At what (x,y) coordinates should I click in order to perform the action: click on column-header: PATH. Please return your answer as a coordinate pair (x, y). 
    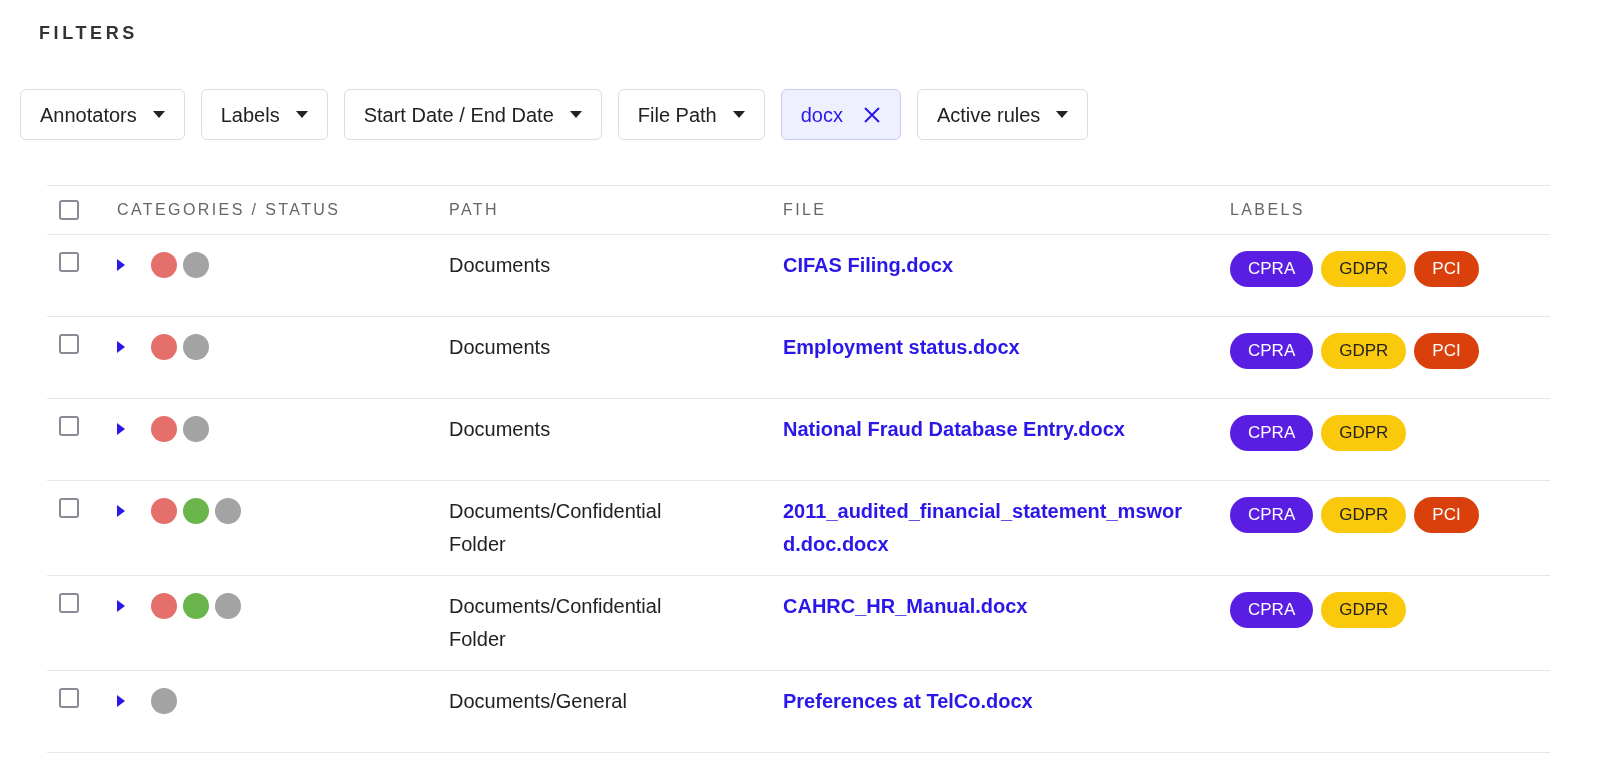
    Looking at the image, I should click on (474, 209).